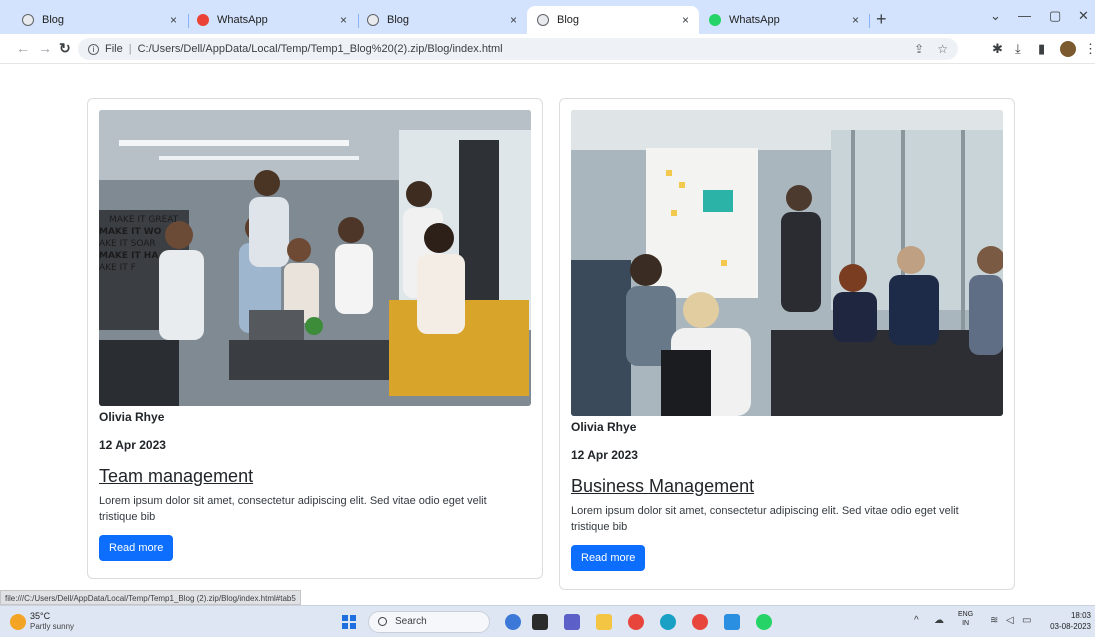 The width and height of the screenshot is (1095, 637). I want to click on search-icon, so click(382, 621).